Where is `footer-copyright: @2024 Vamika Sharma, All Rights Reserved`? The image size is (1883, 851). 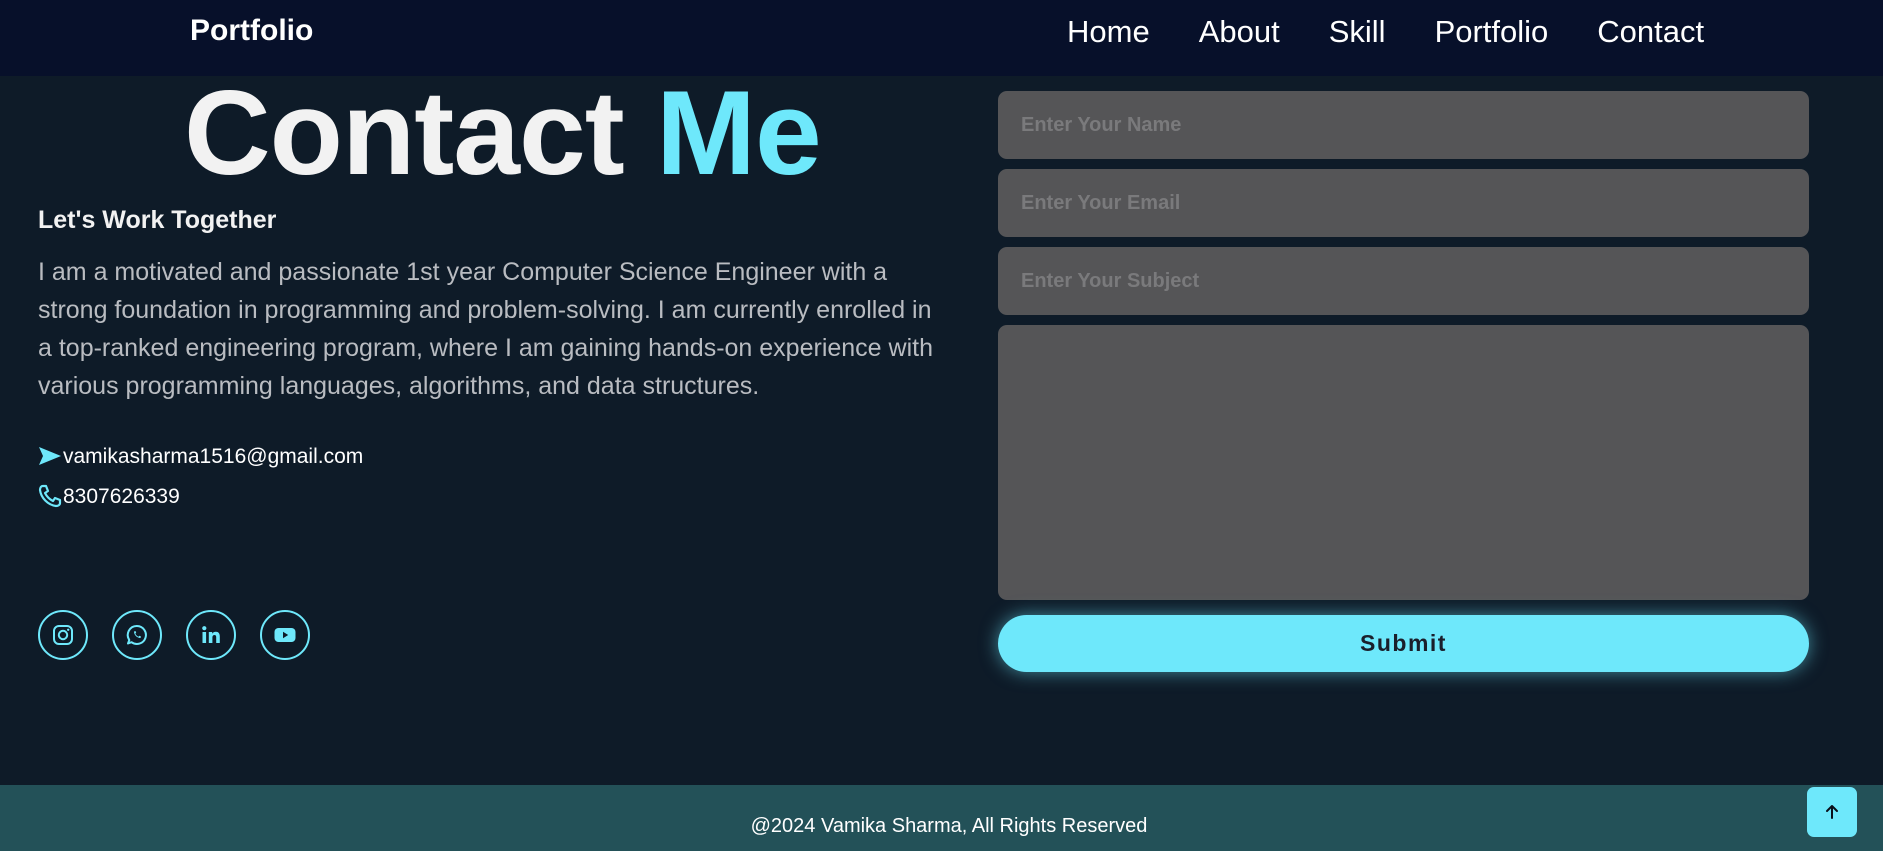
footer-copyright: @2024 Vamika Sharma, All Rights Reserved is located at coordinates (949, 826).